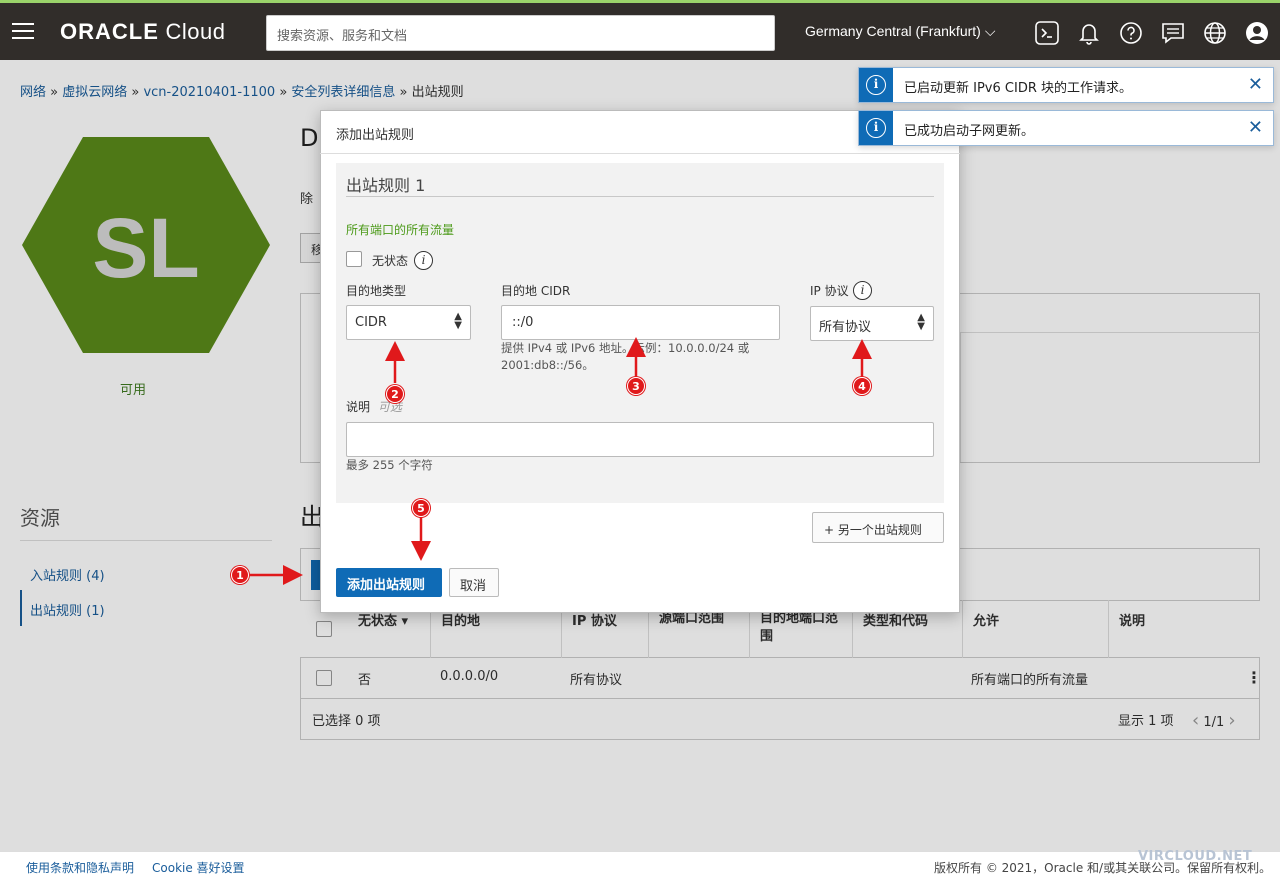  Describe the element at coordinates (636, 386) in the screenshot. I see `annotation-marker-3: 3` at that location.